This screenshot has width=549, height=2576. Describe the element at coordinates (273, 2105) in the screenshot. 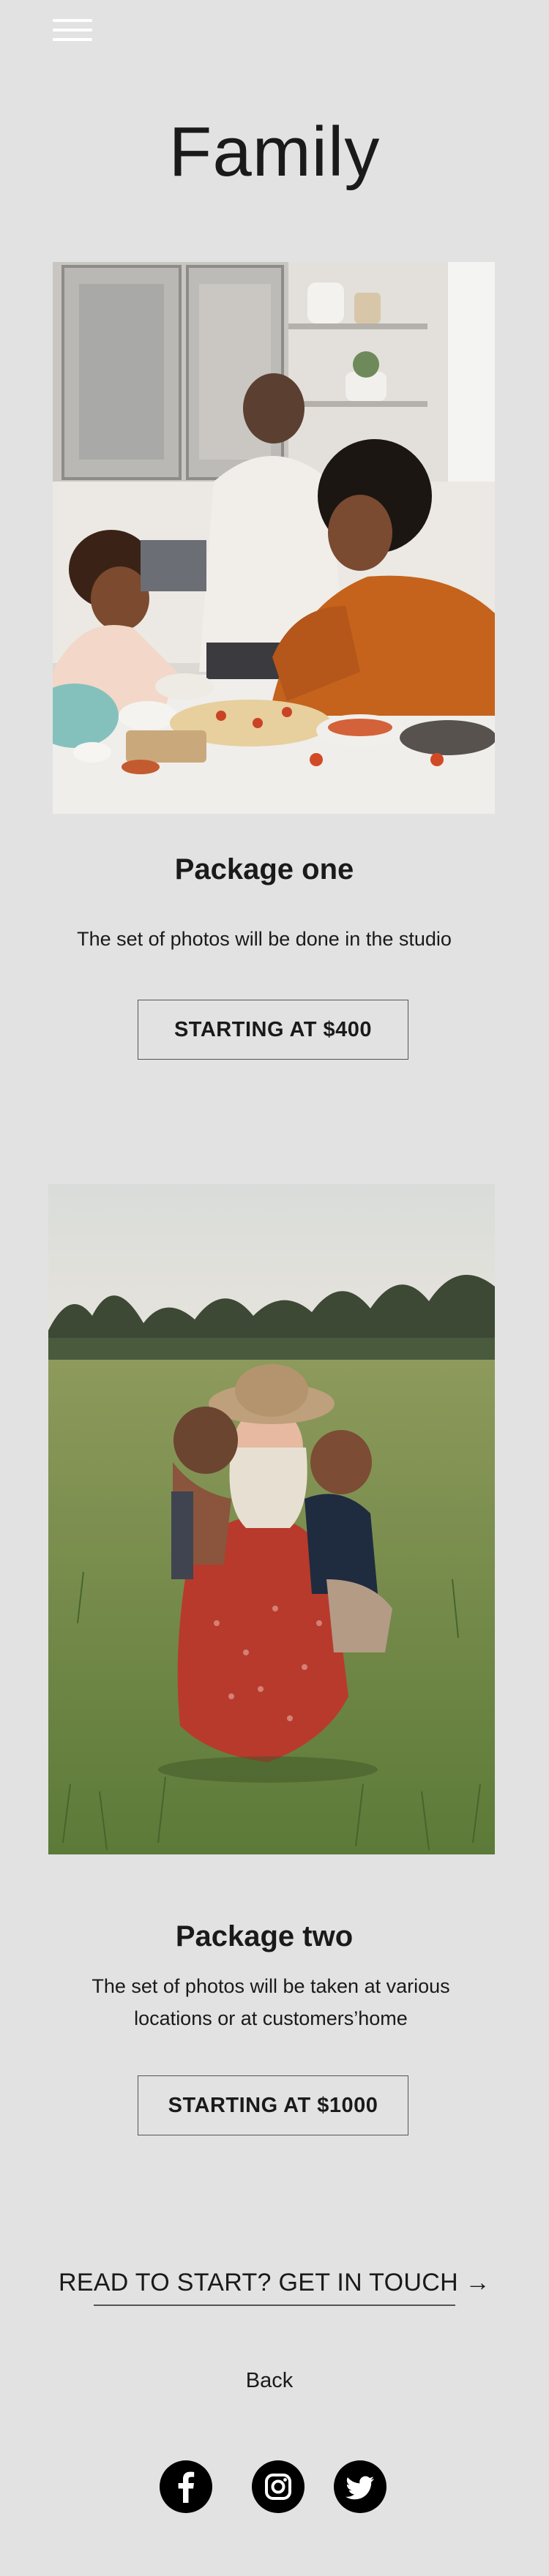

I see `package-two-price-button: STARTING AT $1000` at that location.